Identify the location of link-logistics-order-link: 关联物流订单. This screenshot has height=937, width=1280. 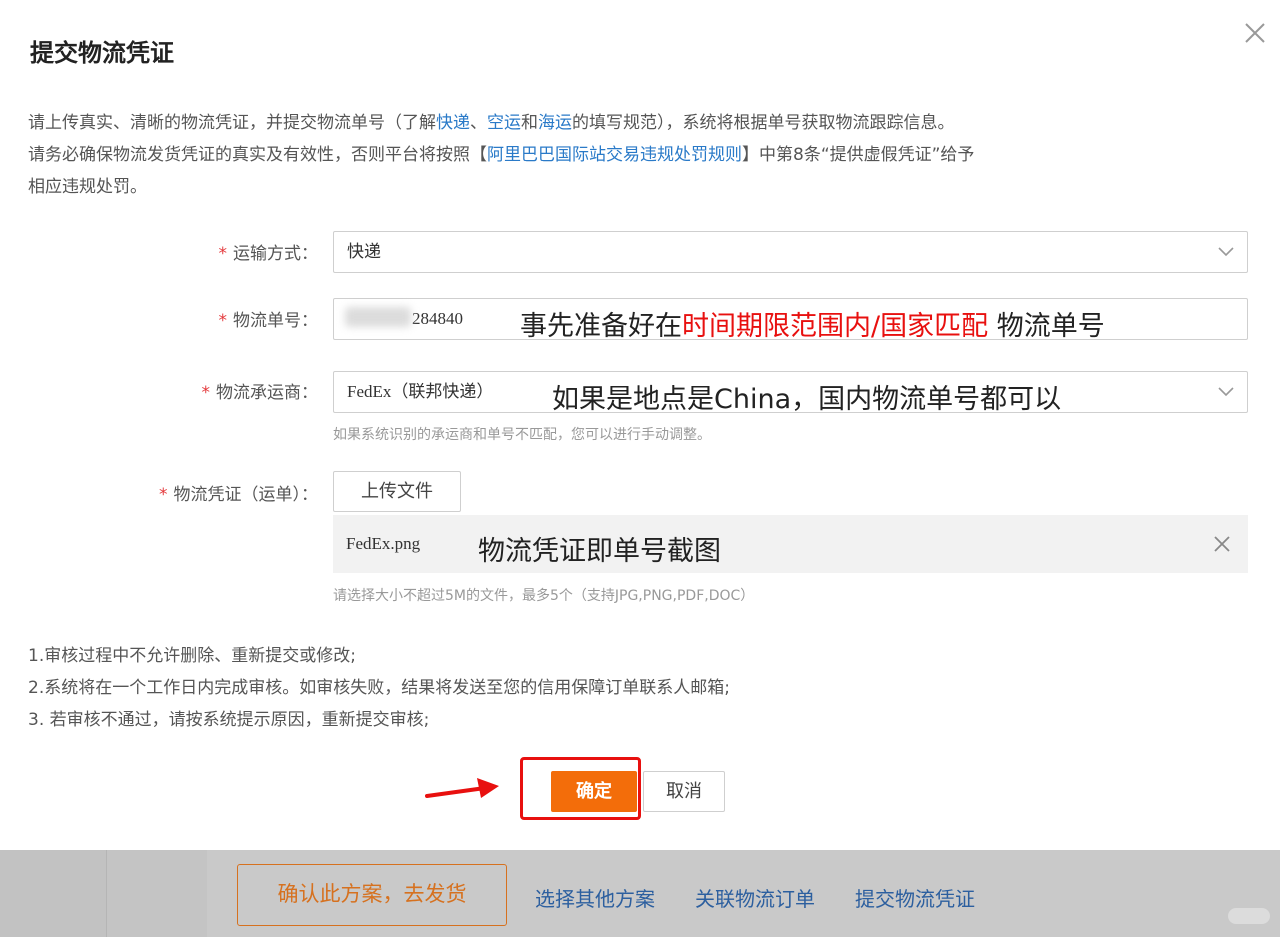
(755, 897).